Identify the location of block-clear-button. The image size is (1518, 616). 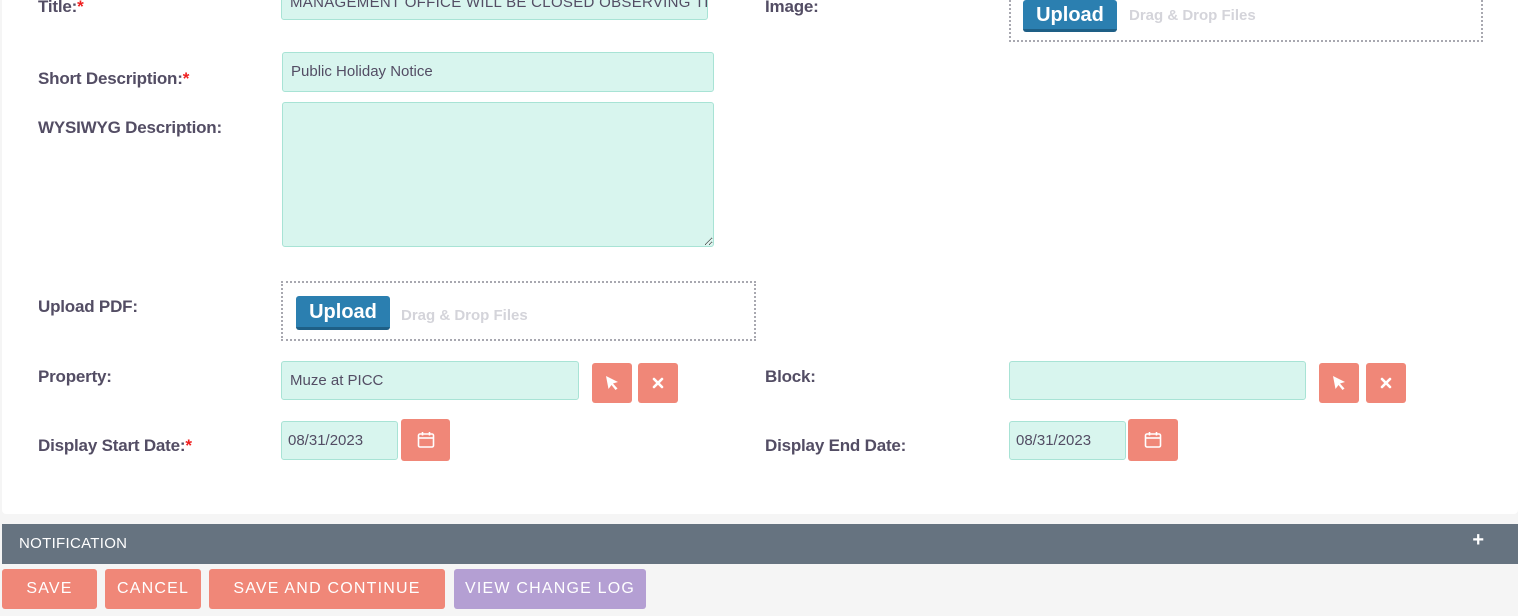
(1386, 383).